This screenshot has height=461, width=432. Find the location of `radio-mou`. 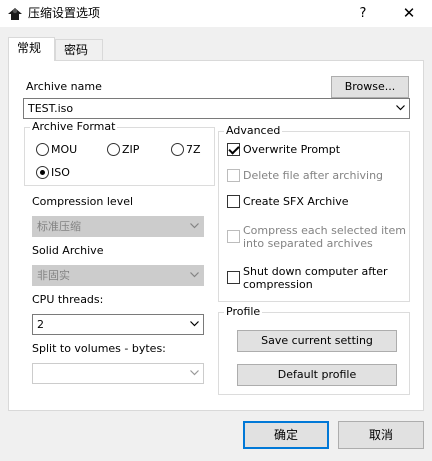

radio-mou is located at coordinates (42, 149).